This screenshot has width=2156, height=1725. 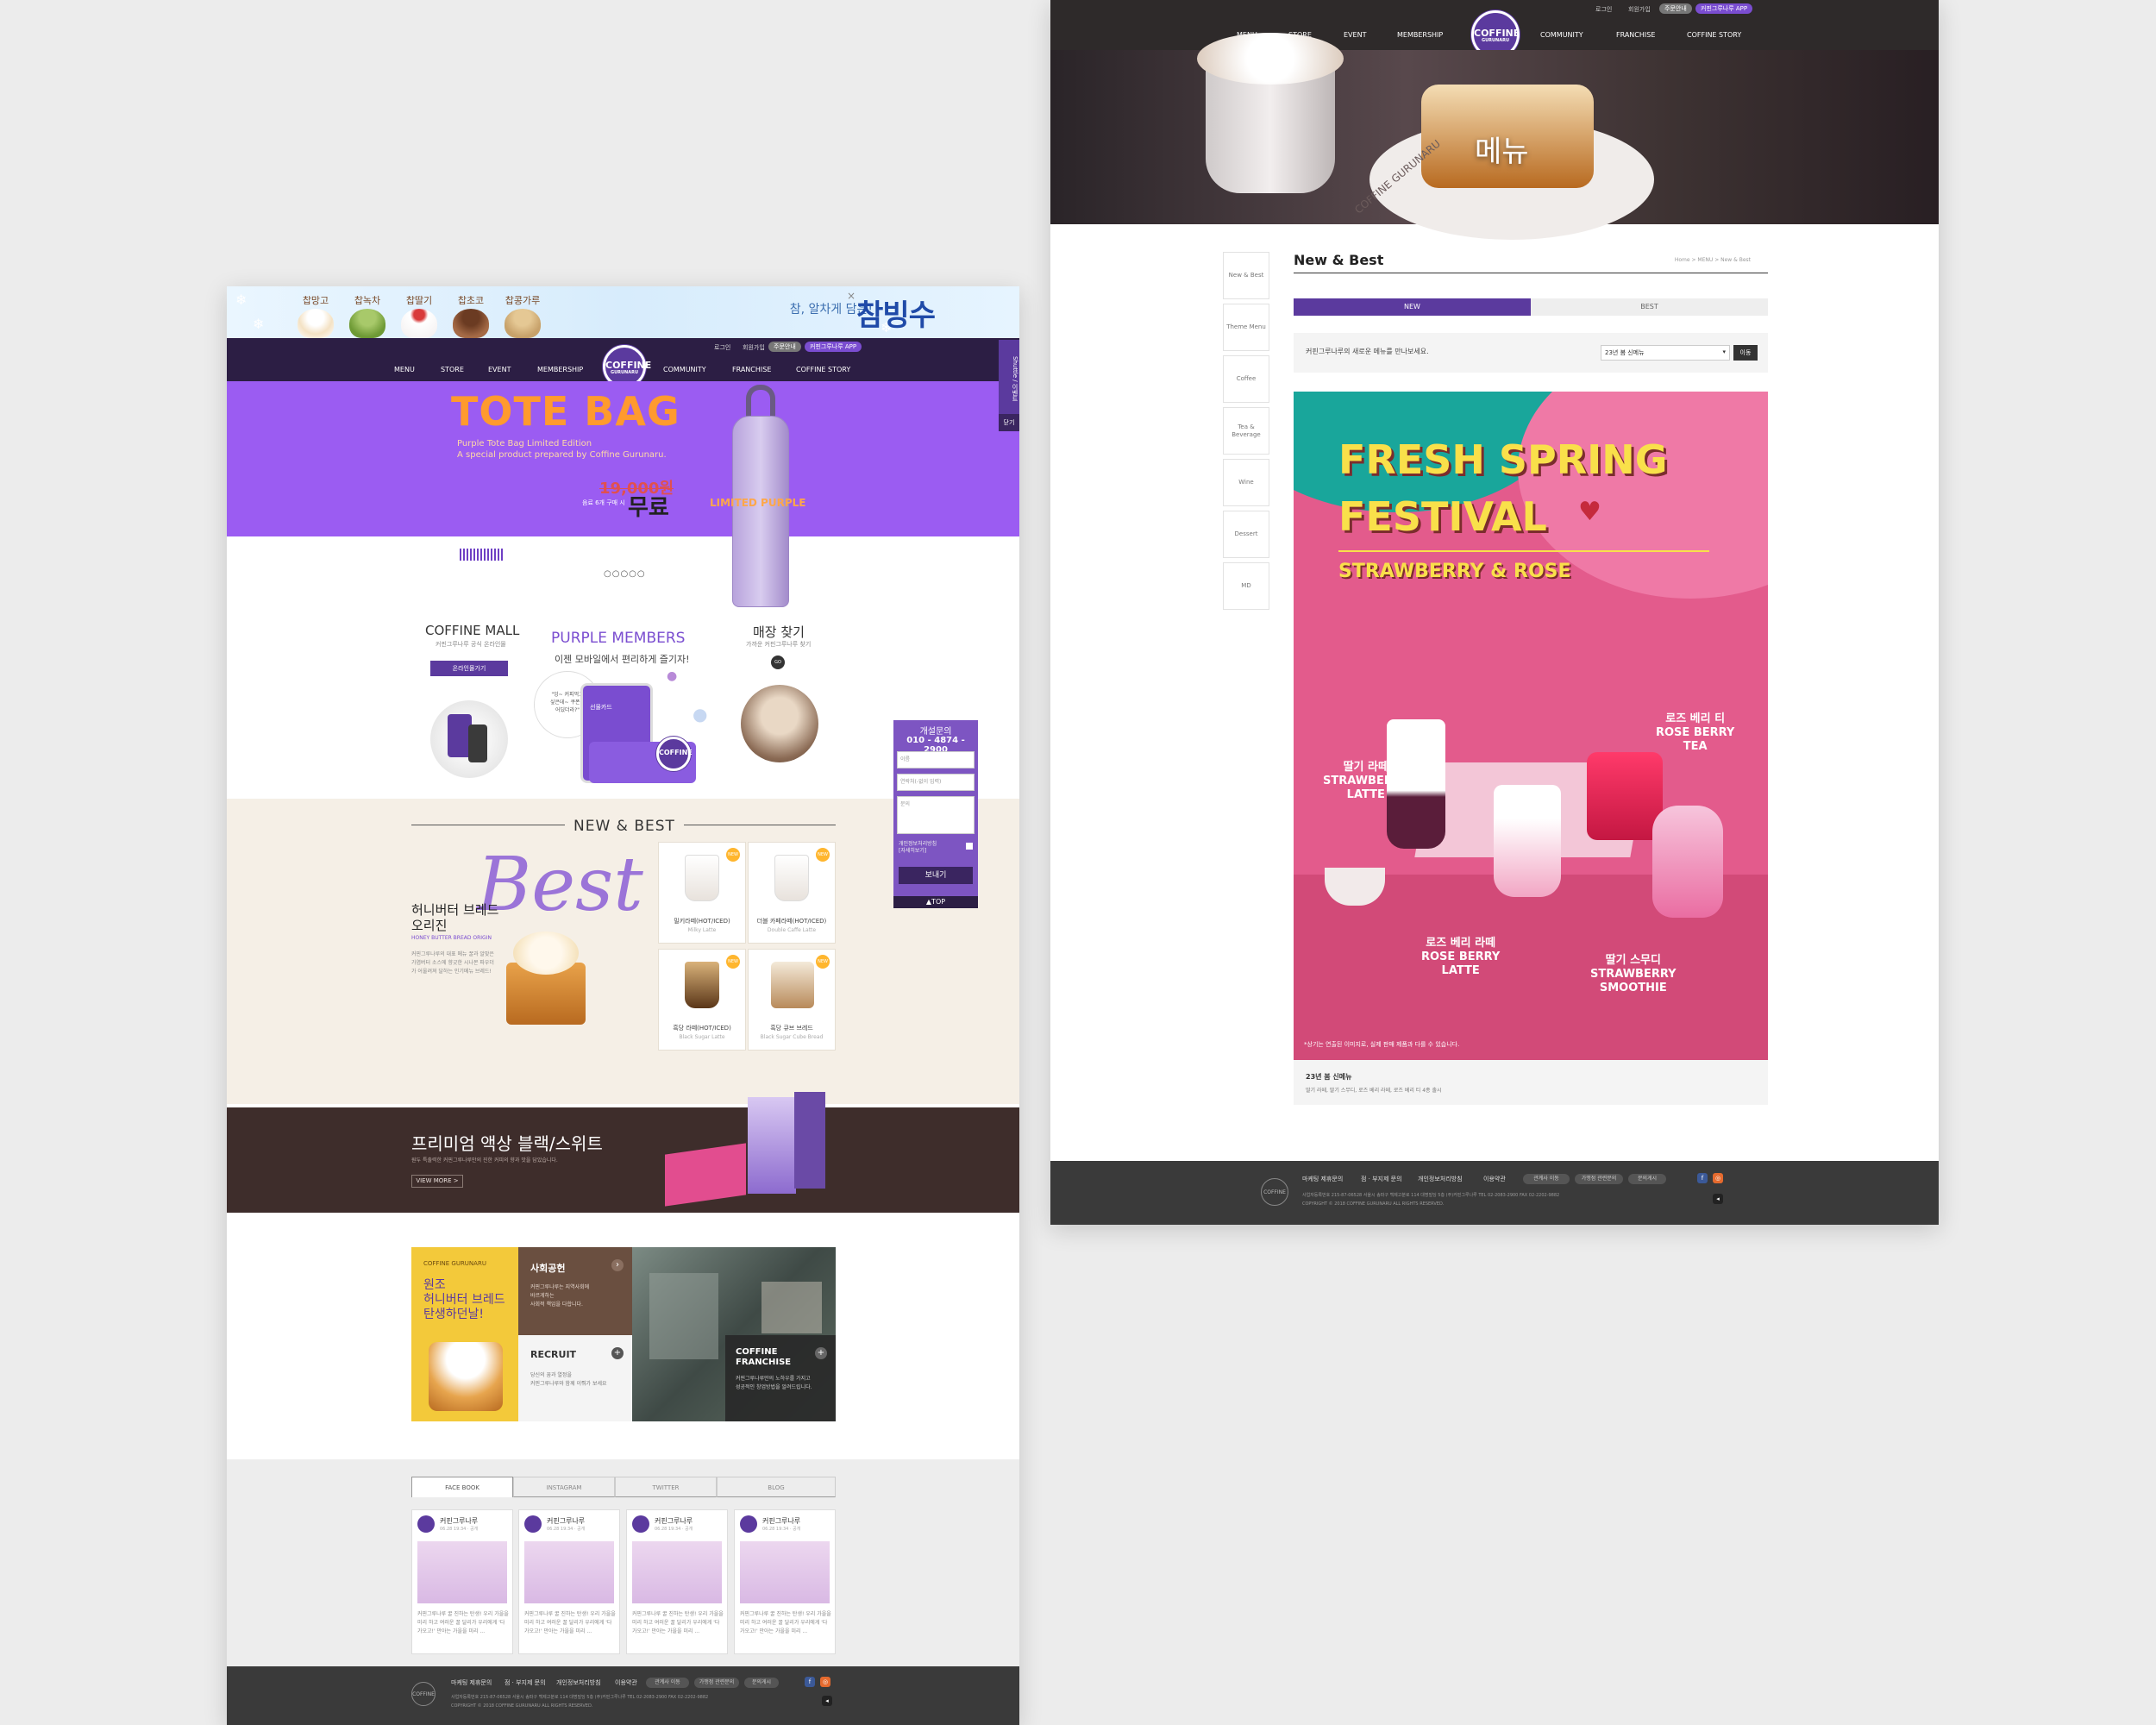 What do you see at coordinates (462, 1487) in the screenshot?
I see `tab-facebook: FACE BOOK` at bounding box center [462, 1487].